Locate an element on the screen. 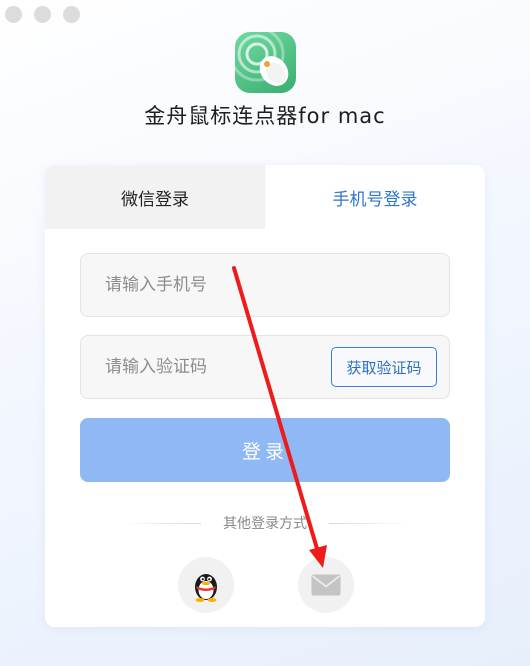 This screenshot has height=666, width=530. qq-login-button is located at coordinates (206, 585).